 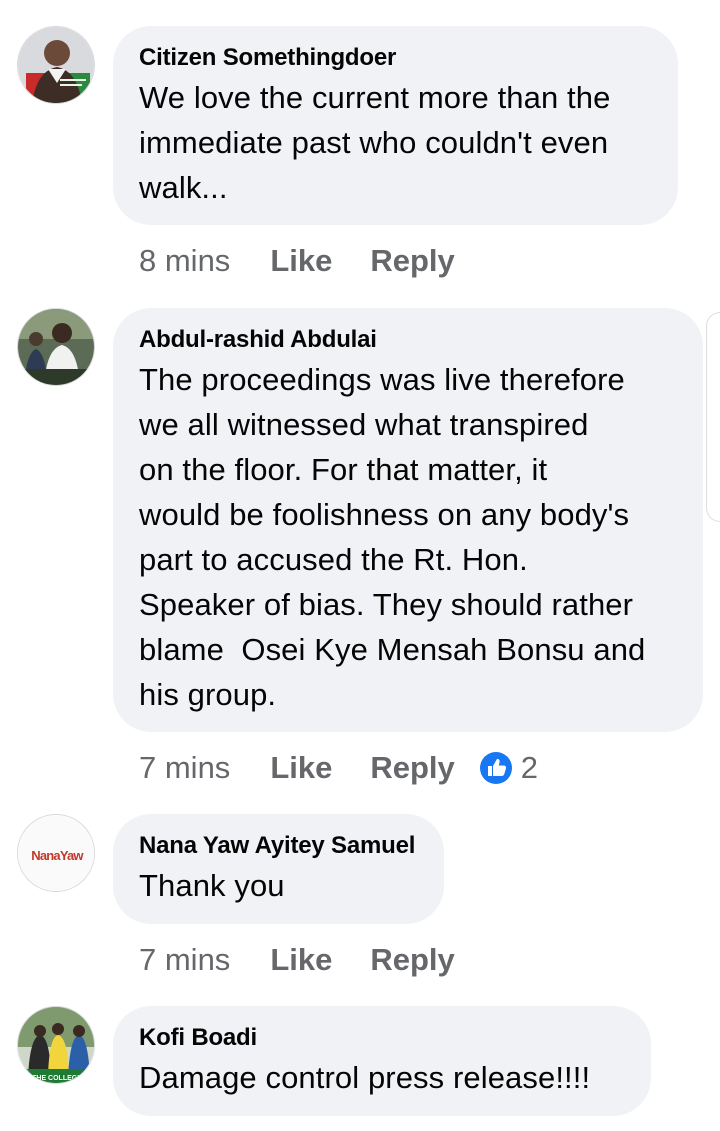 I want to click on avatar-logo-text: NanaYaw, so click(x=57, y=855).